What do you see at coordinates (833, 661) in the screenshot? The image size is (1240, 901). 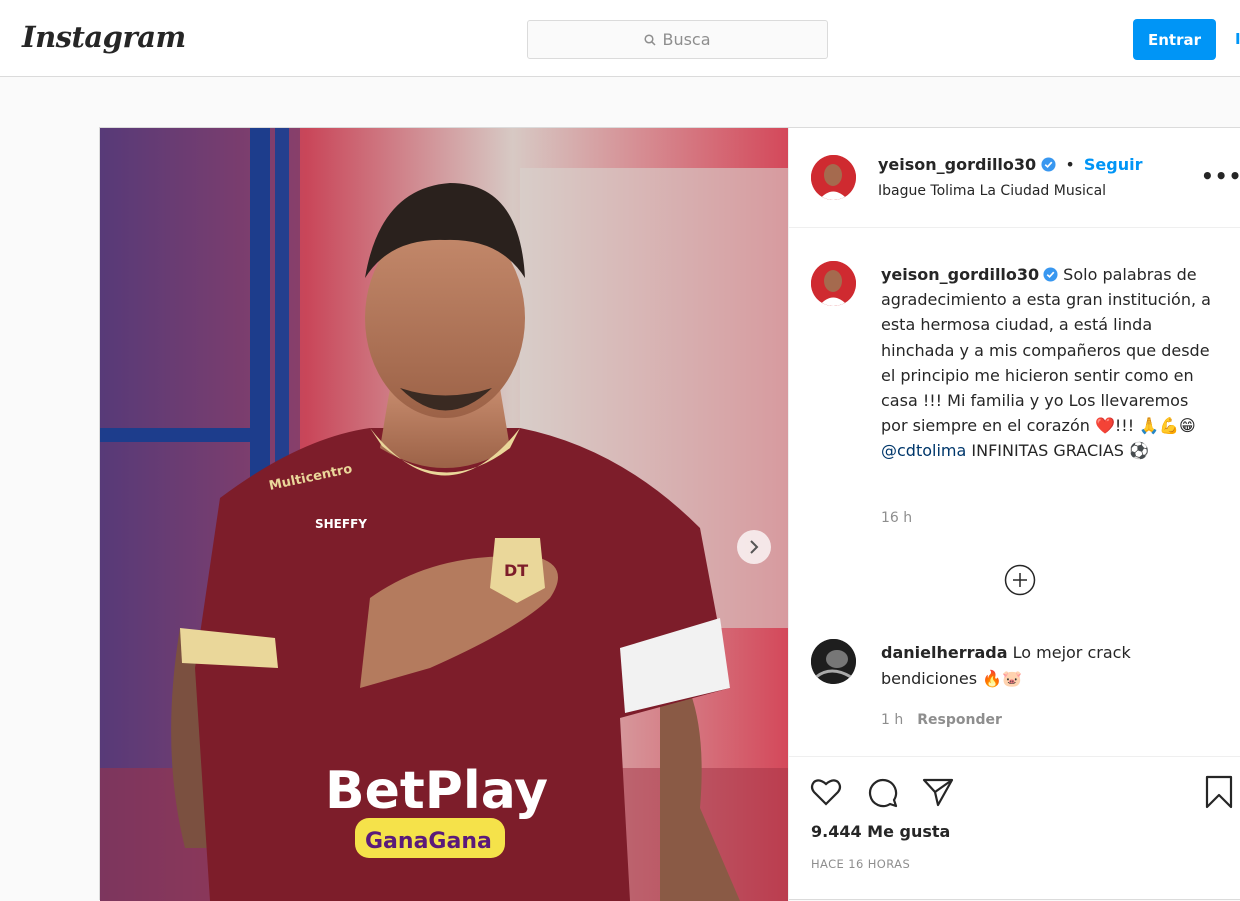 I see `commenter-avatar` at bounding box center [833, 661].